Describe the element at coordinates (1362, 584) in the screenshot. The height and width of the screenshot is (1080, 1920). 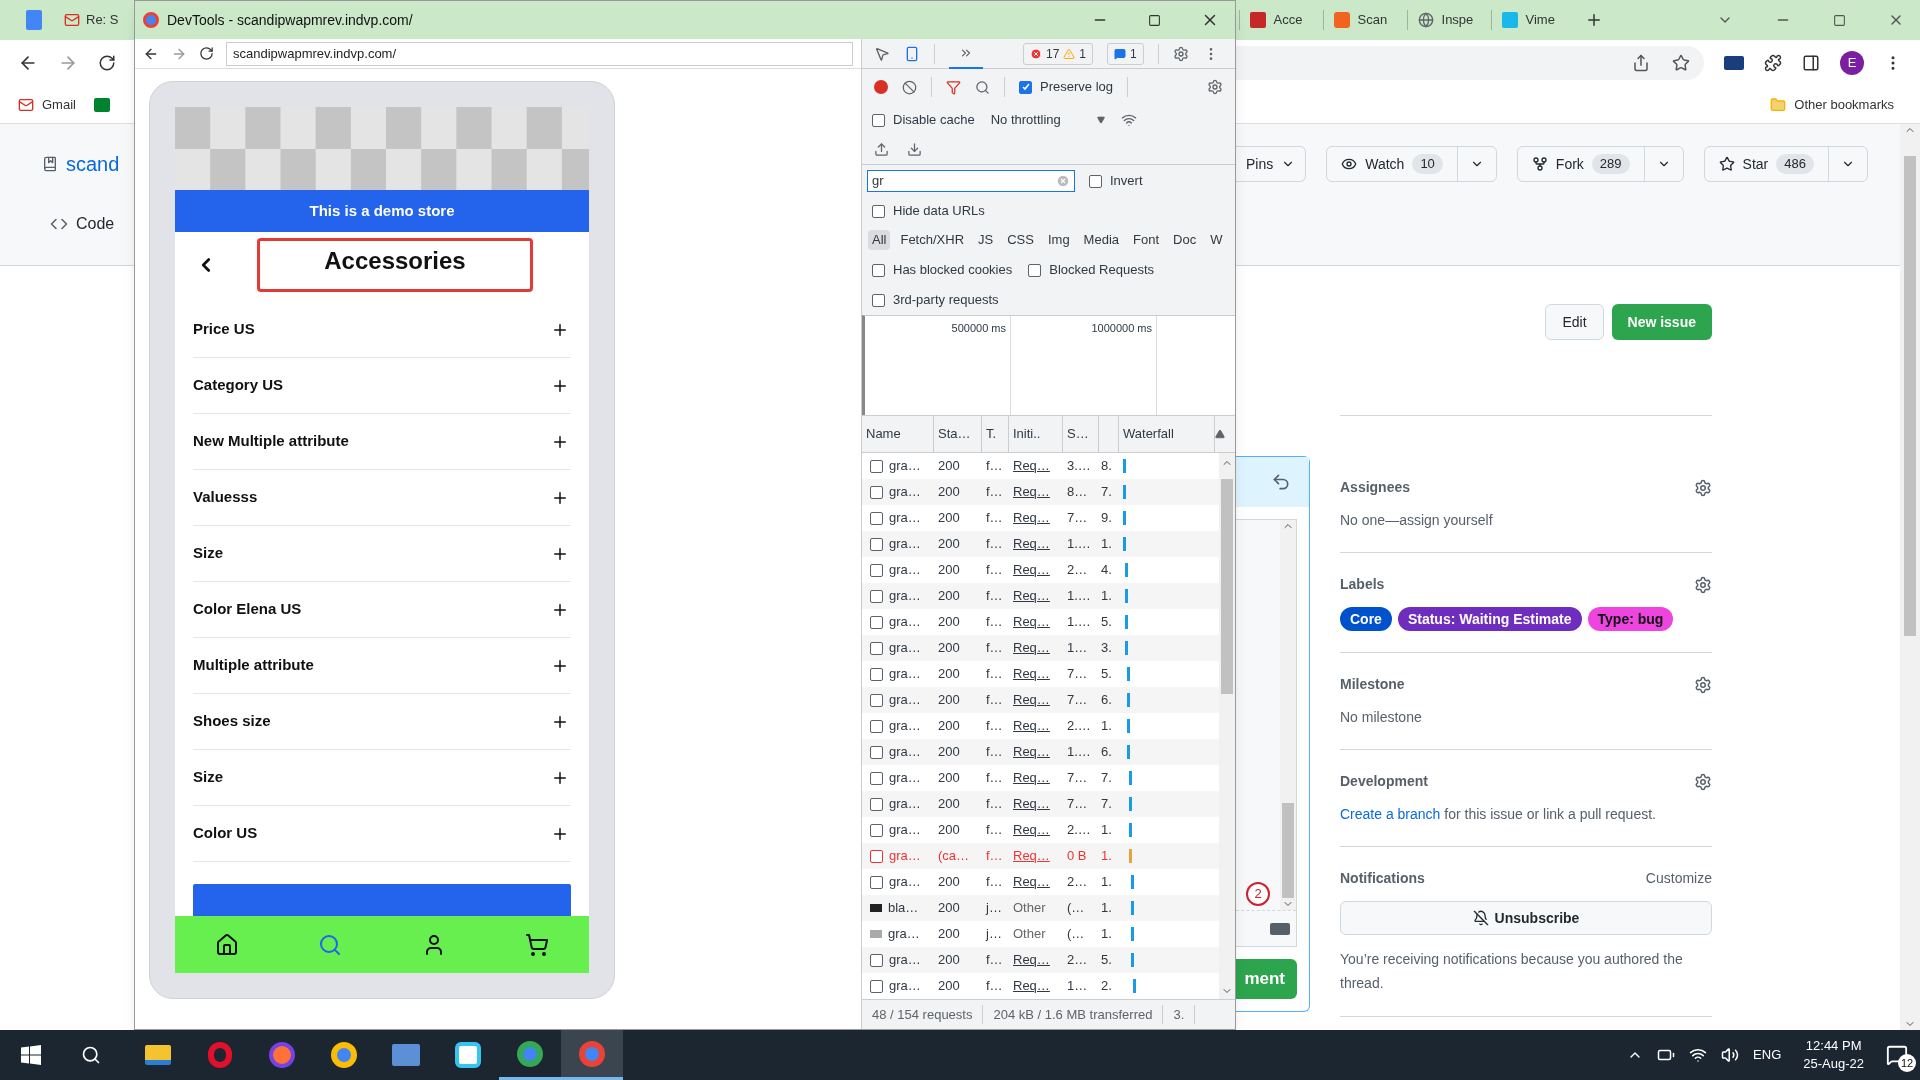
I see `section-title: Labels` at that location.